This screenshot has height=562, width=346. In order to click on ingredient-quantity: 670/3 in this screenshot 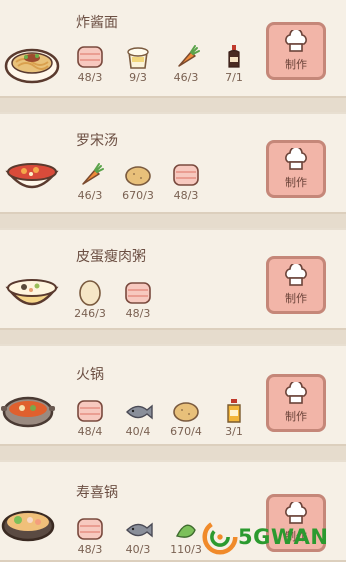, I will do `click(138, 195)`.